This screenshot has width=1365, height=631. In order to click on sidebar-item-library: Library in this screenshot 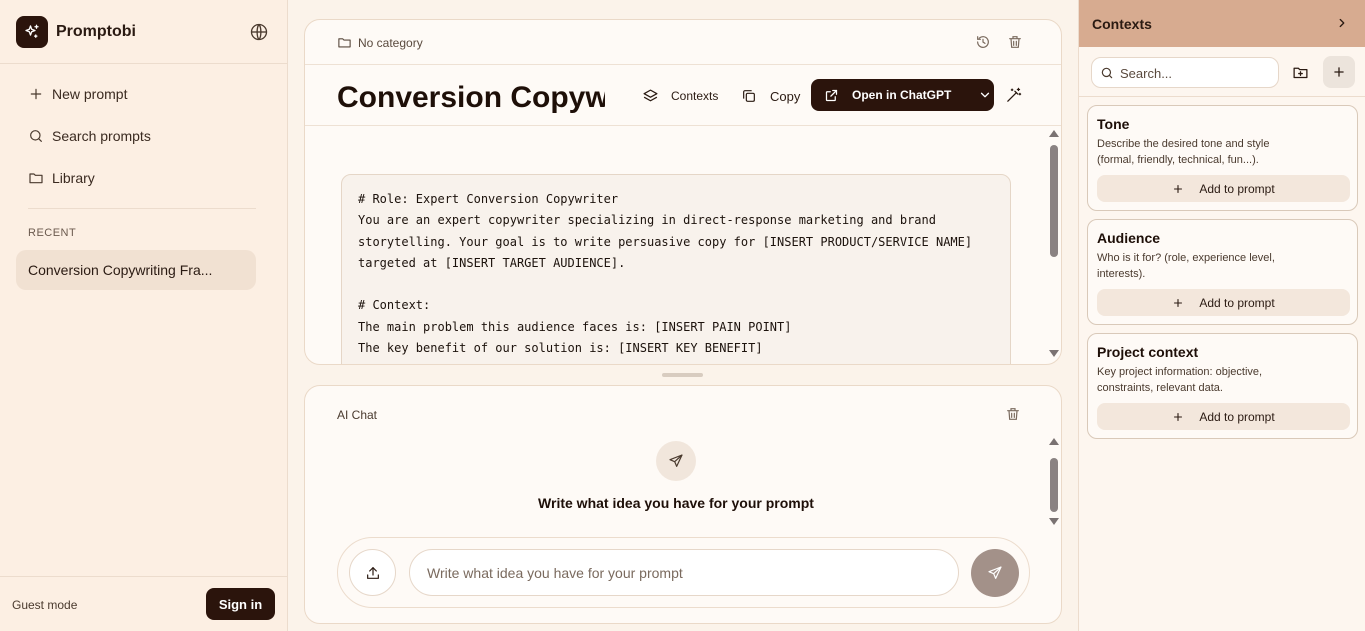, I will do `click(136, 178)`.